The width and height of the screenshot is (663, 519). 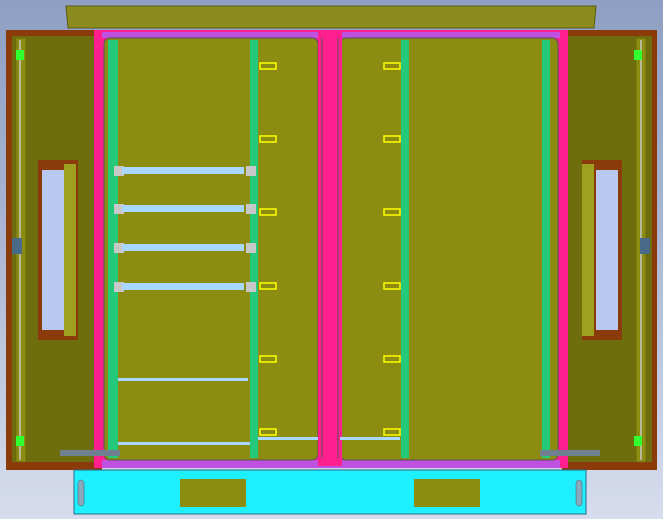 What do you see at coordinates (288, 438) in the screenshot?
I see `left-crossbar-short` at bounding box center [288, 438].